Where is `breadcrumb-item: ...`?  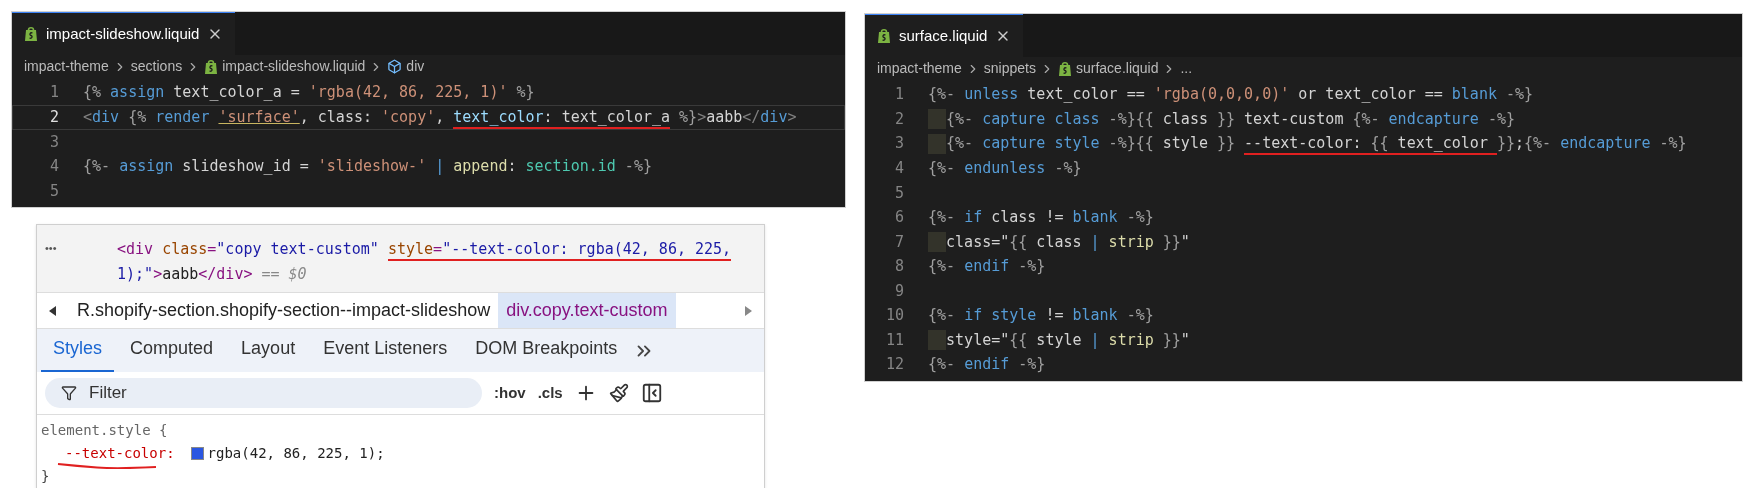 breadcrumb-item: ... is located at coordinates (1186, 68).